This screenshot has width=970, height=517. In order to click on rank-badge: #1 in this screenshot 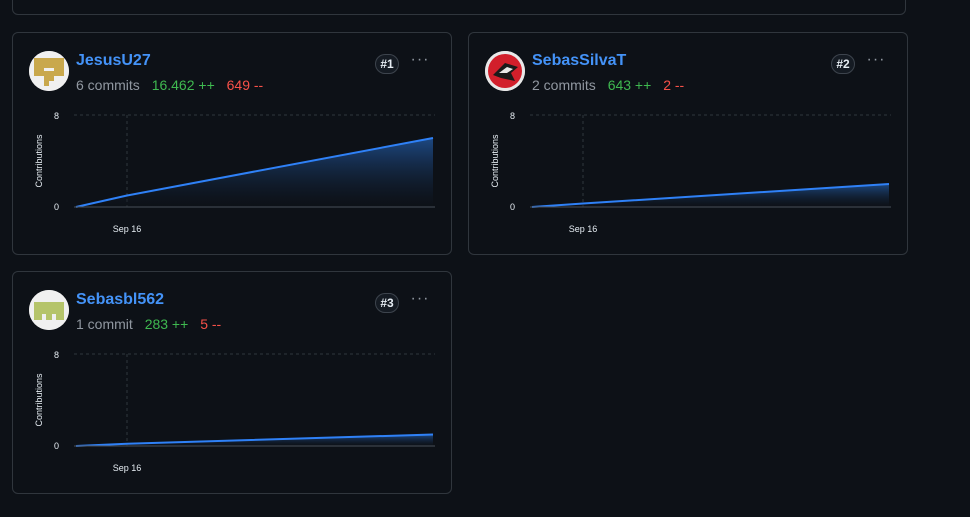, I will do `click(387, 64)`.